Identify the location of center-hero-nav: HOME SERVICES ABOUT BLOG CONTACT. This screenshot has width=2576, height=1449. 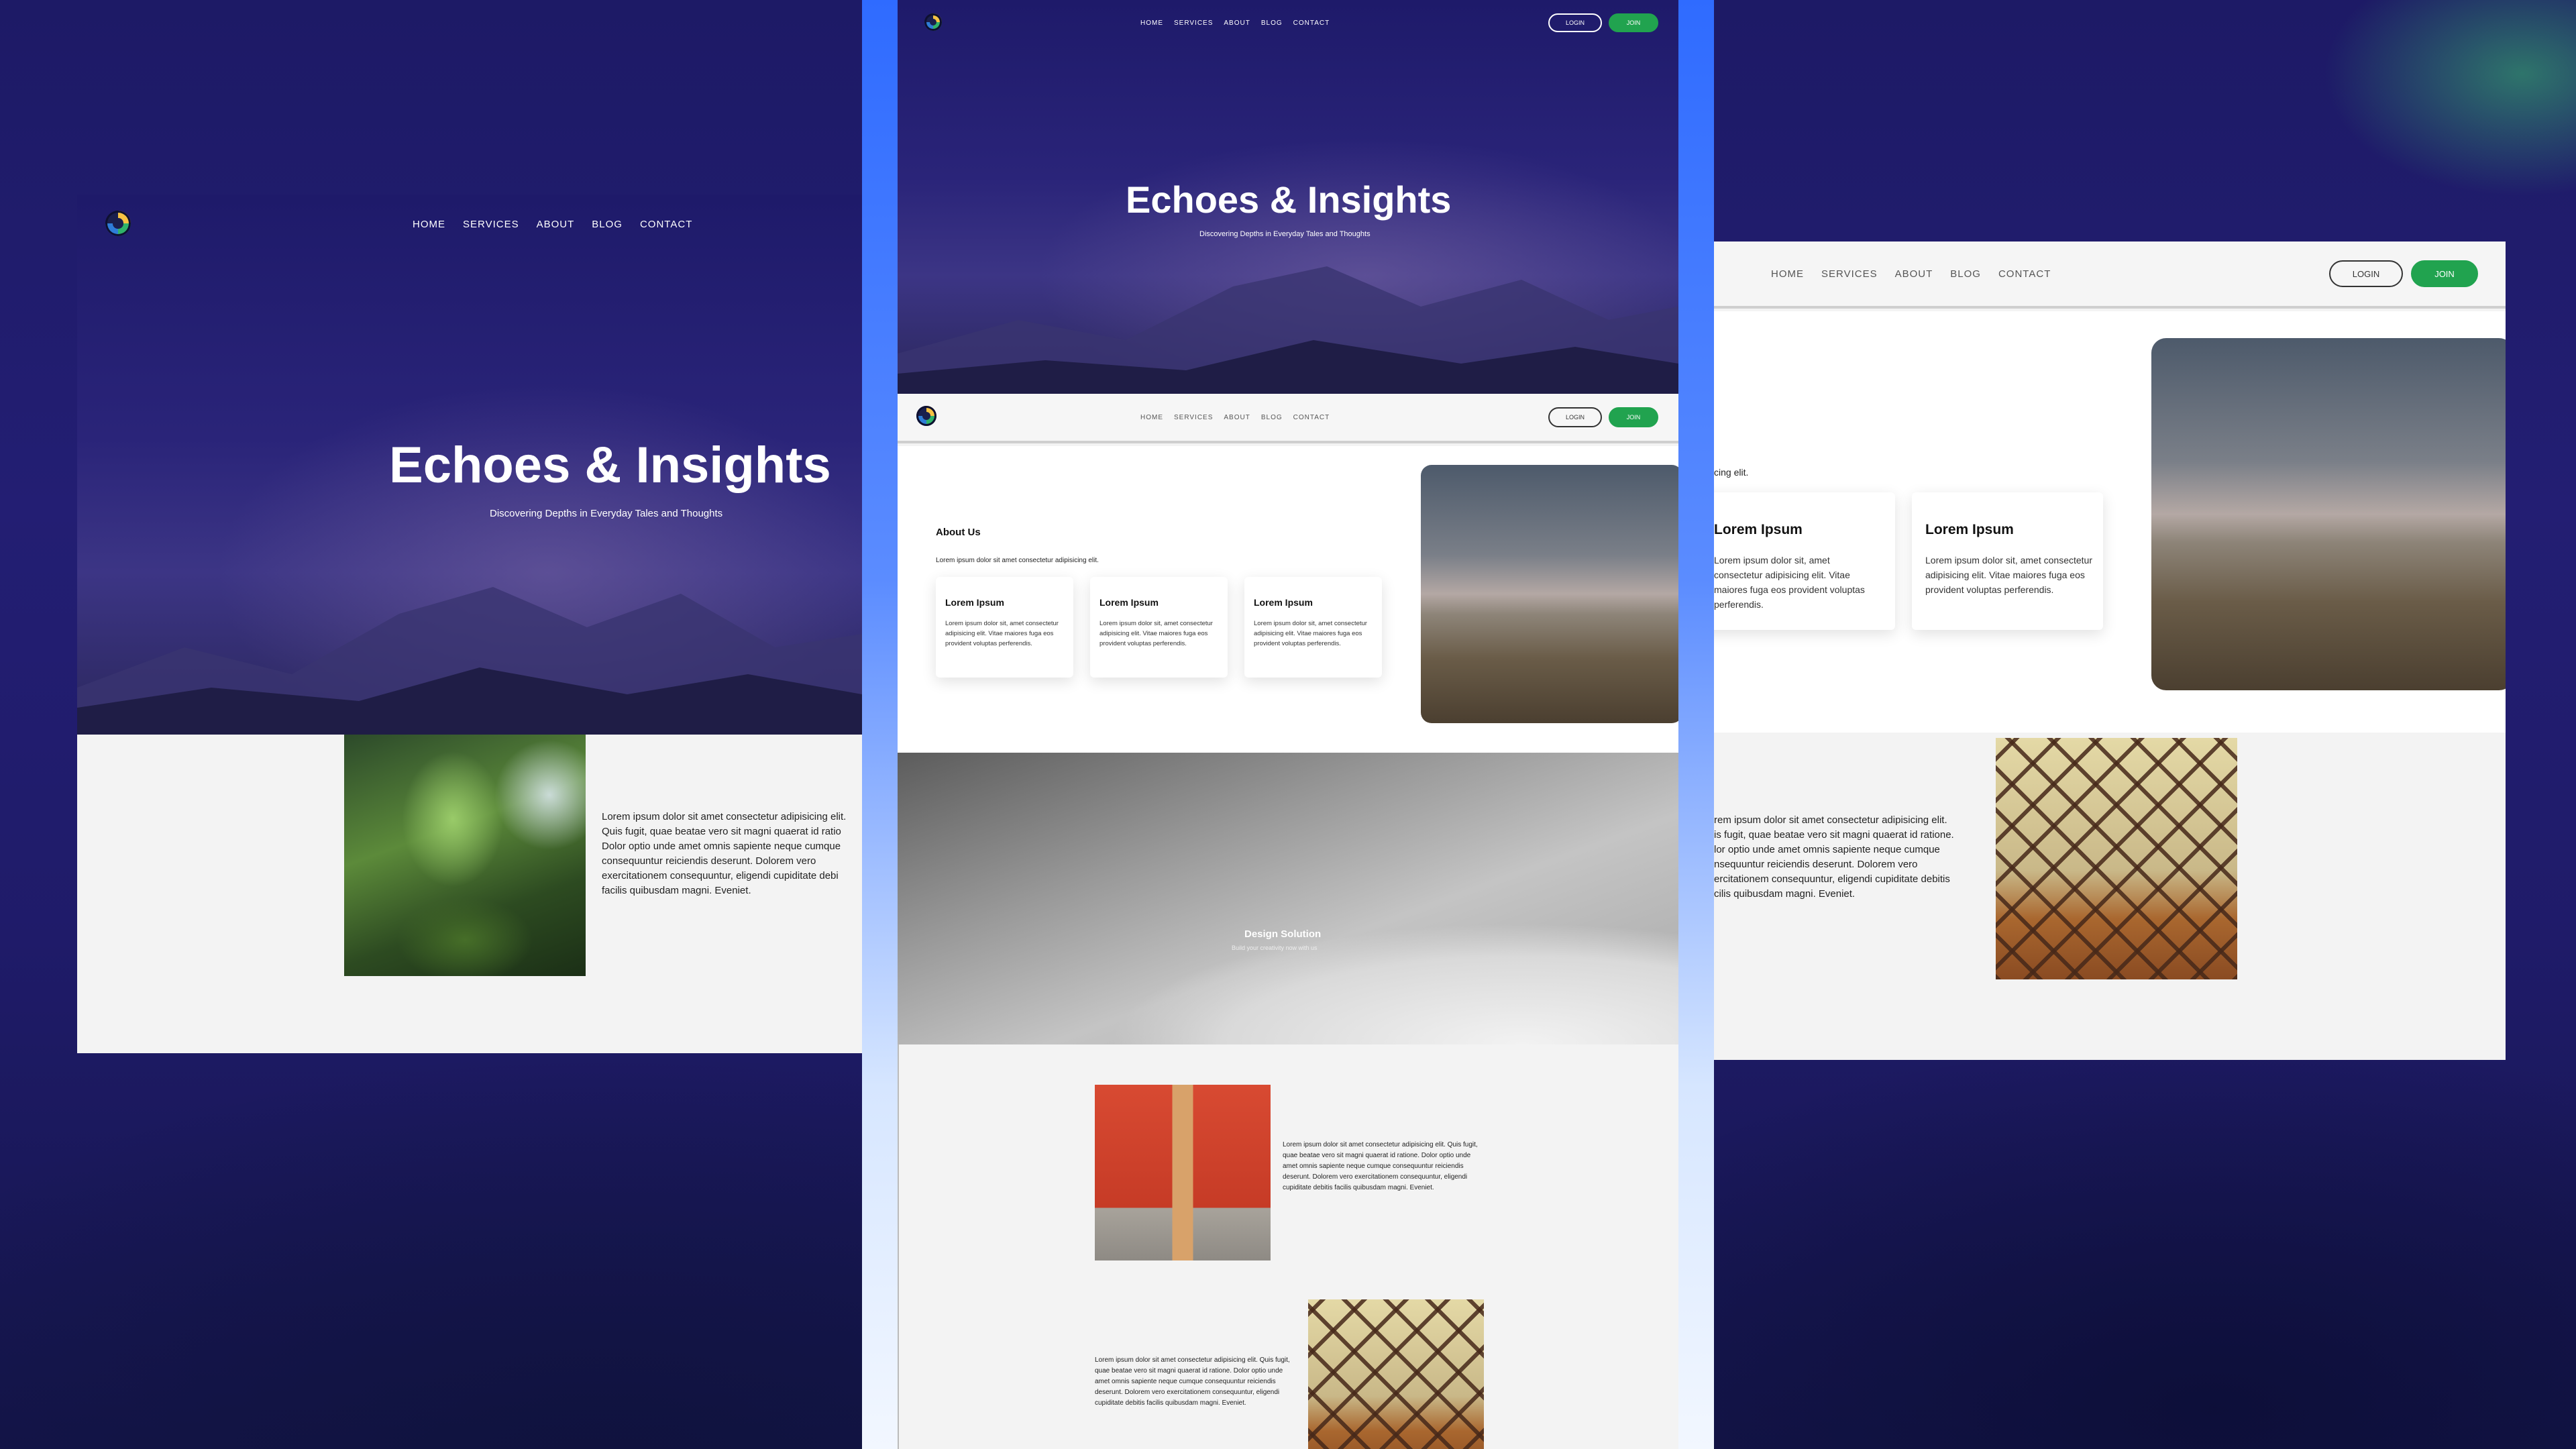
(1235, 23).